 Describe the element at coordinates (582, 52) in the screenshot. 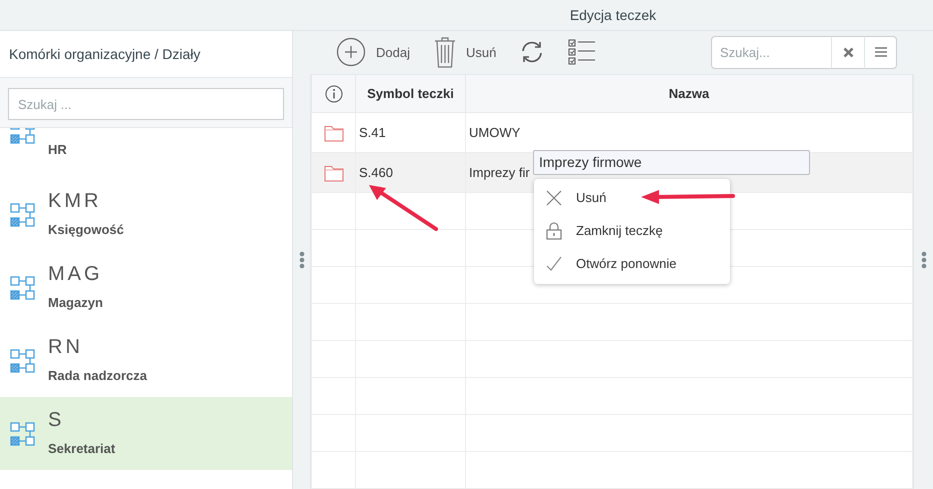

I see `checklist-icon` at that location.